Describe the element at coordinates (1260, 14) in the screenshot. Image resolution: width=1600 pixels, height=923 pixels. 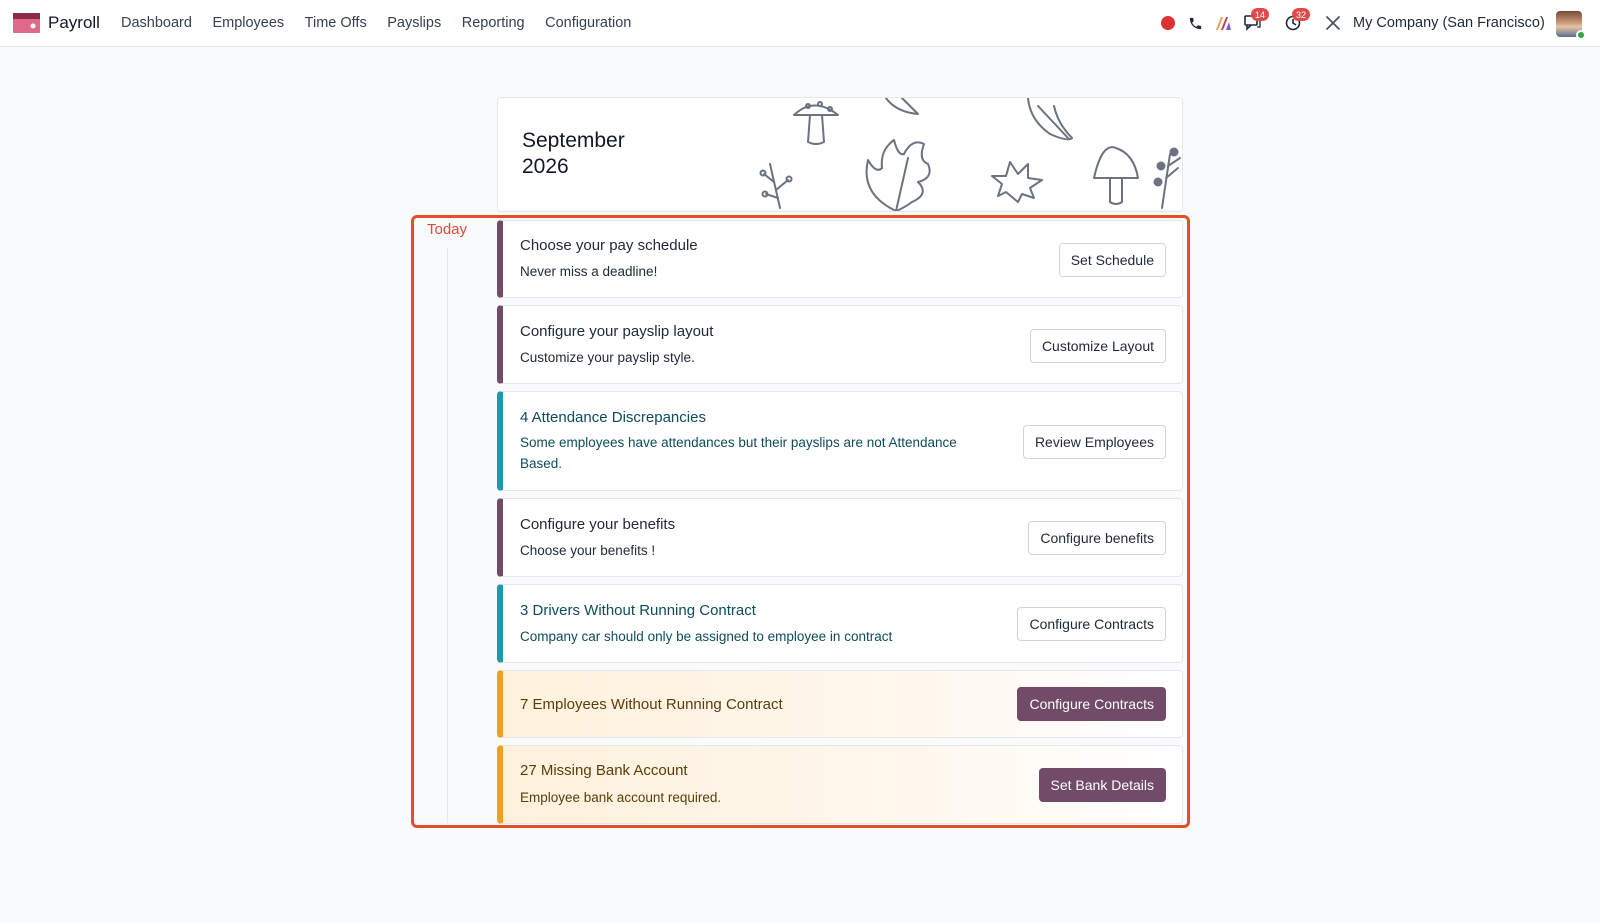
I see `messages-badge: 14` at that location.